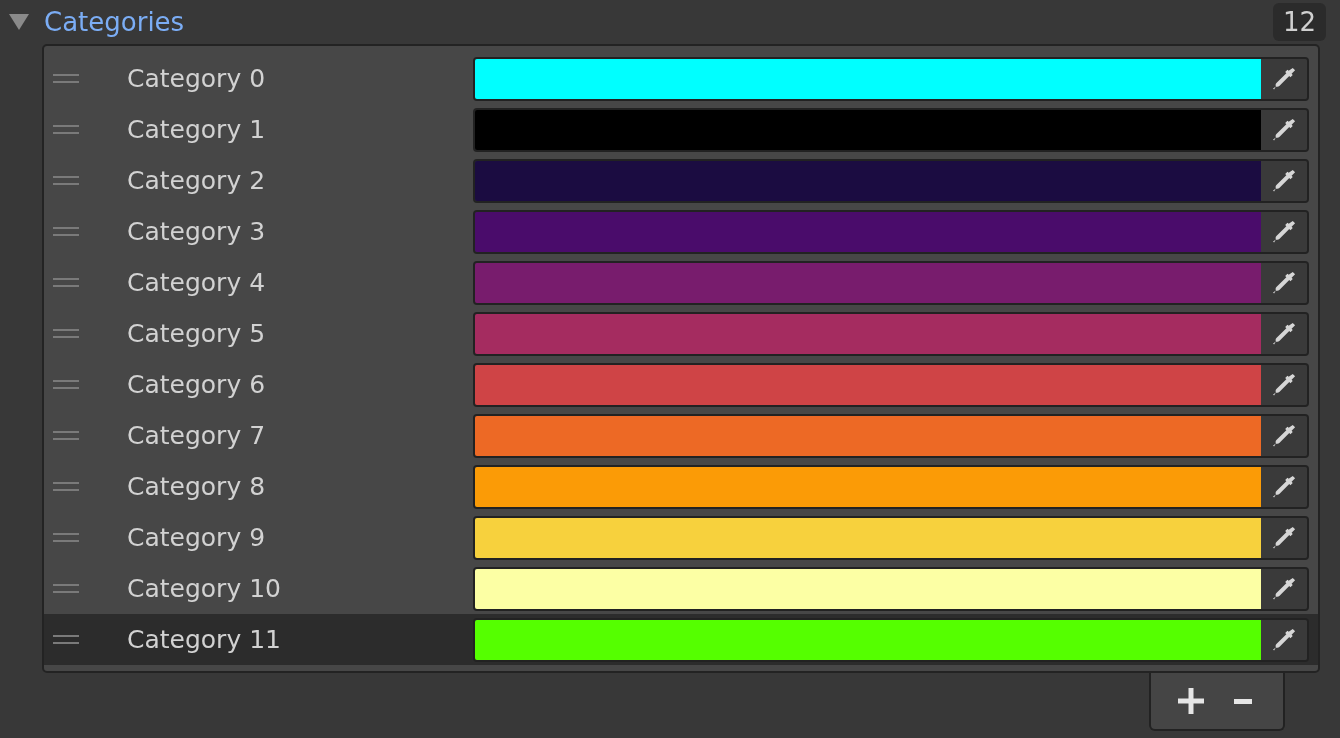 The image size is (1340, 738). Describe the element at coordinates (681, 588) in the screenshot. I see `category-row: Category 10` at that location.